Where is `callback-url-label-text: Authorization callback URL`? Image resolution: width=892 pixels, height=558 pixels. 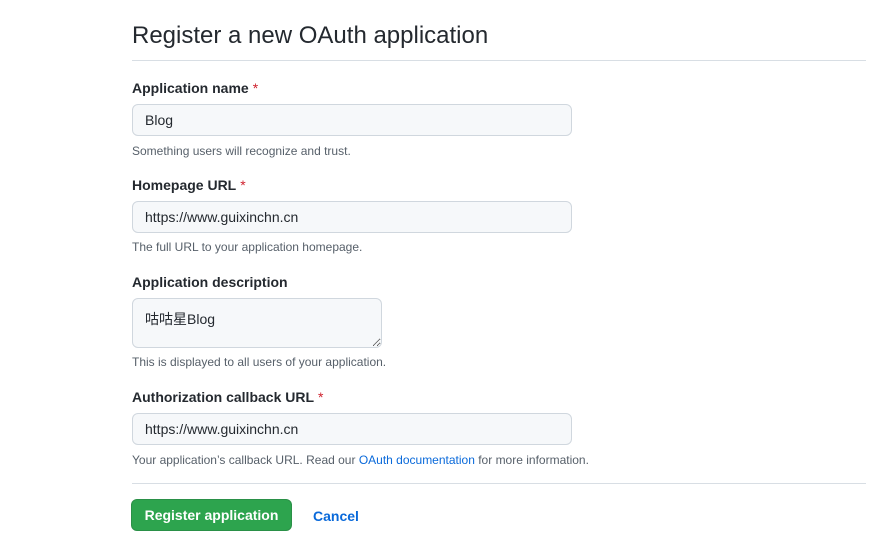
callback-url-label-text: Authorization callback URL is located at coordinates (223, 397).